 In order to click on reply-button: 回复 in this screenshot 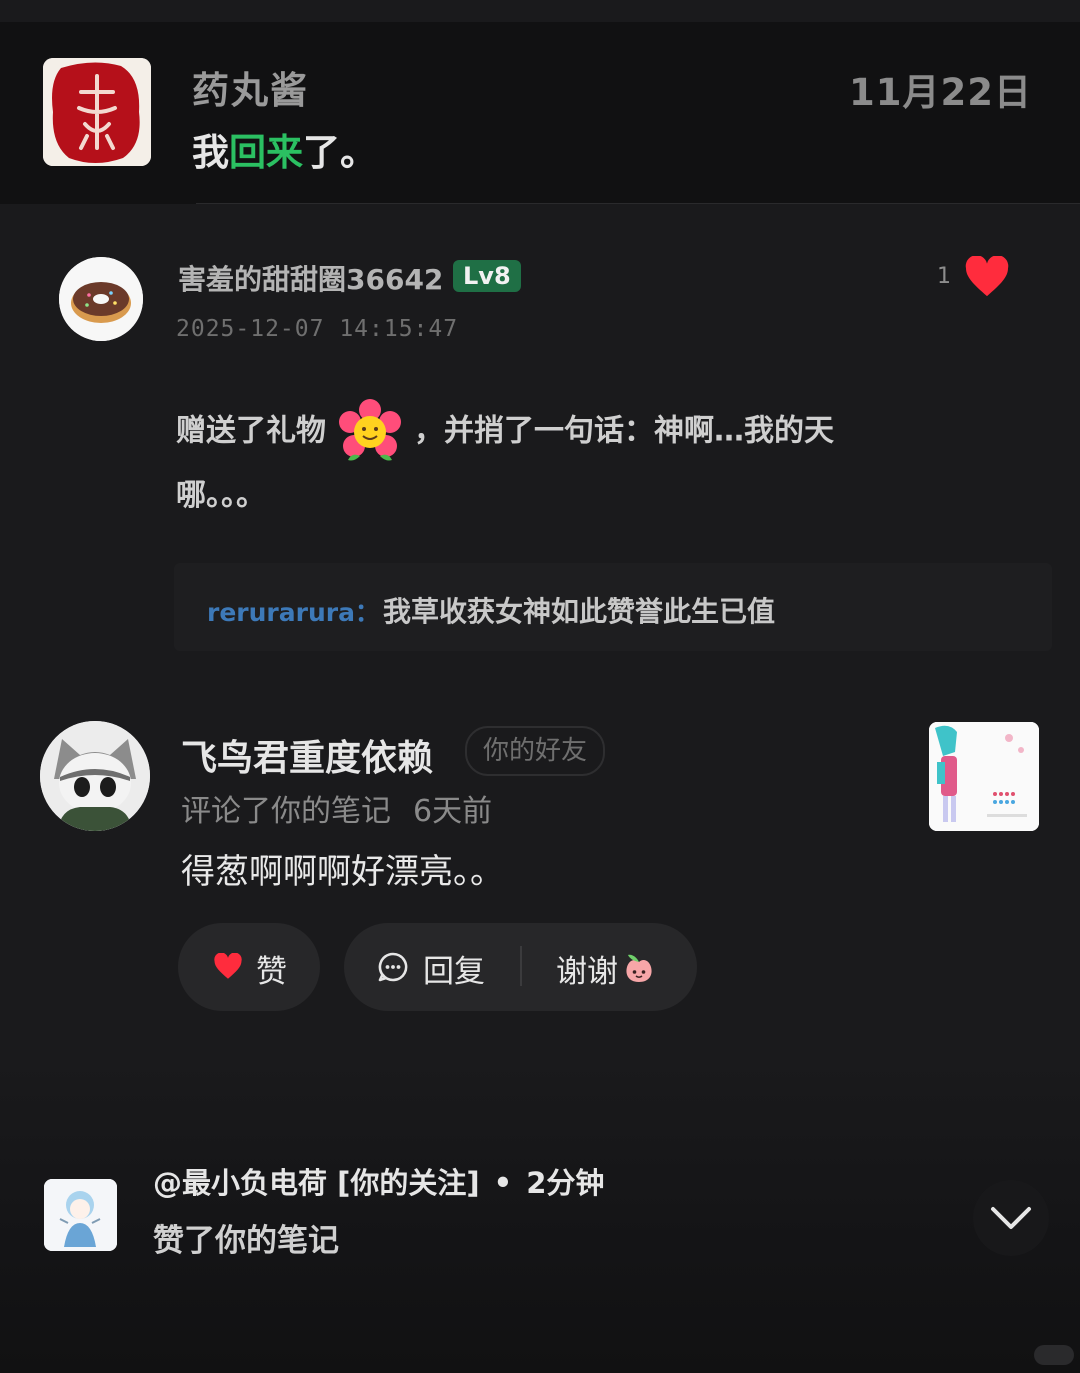, I will do `click(454, 968)`.